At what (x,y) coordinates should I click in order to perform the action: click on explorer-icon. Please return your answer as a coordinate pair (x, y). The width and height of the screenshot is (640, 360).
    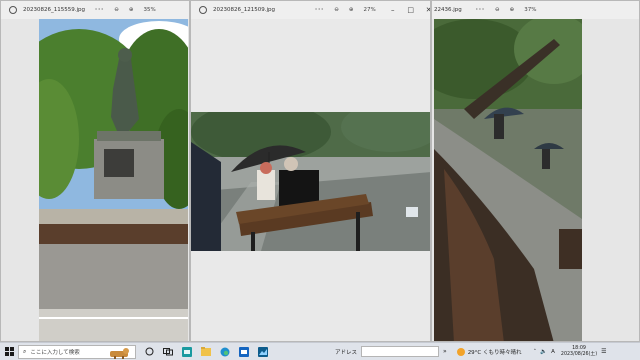
    Looking at the image, I should click on (206, 352).